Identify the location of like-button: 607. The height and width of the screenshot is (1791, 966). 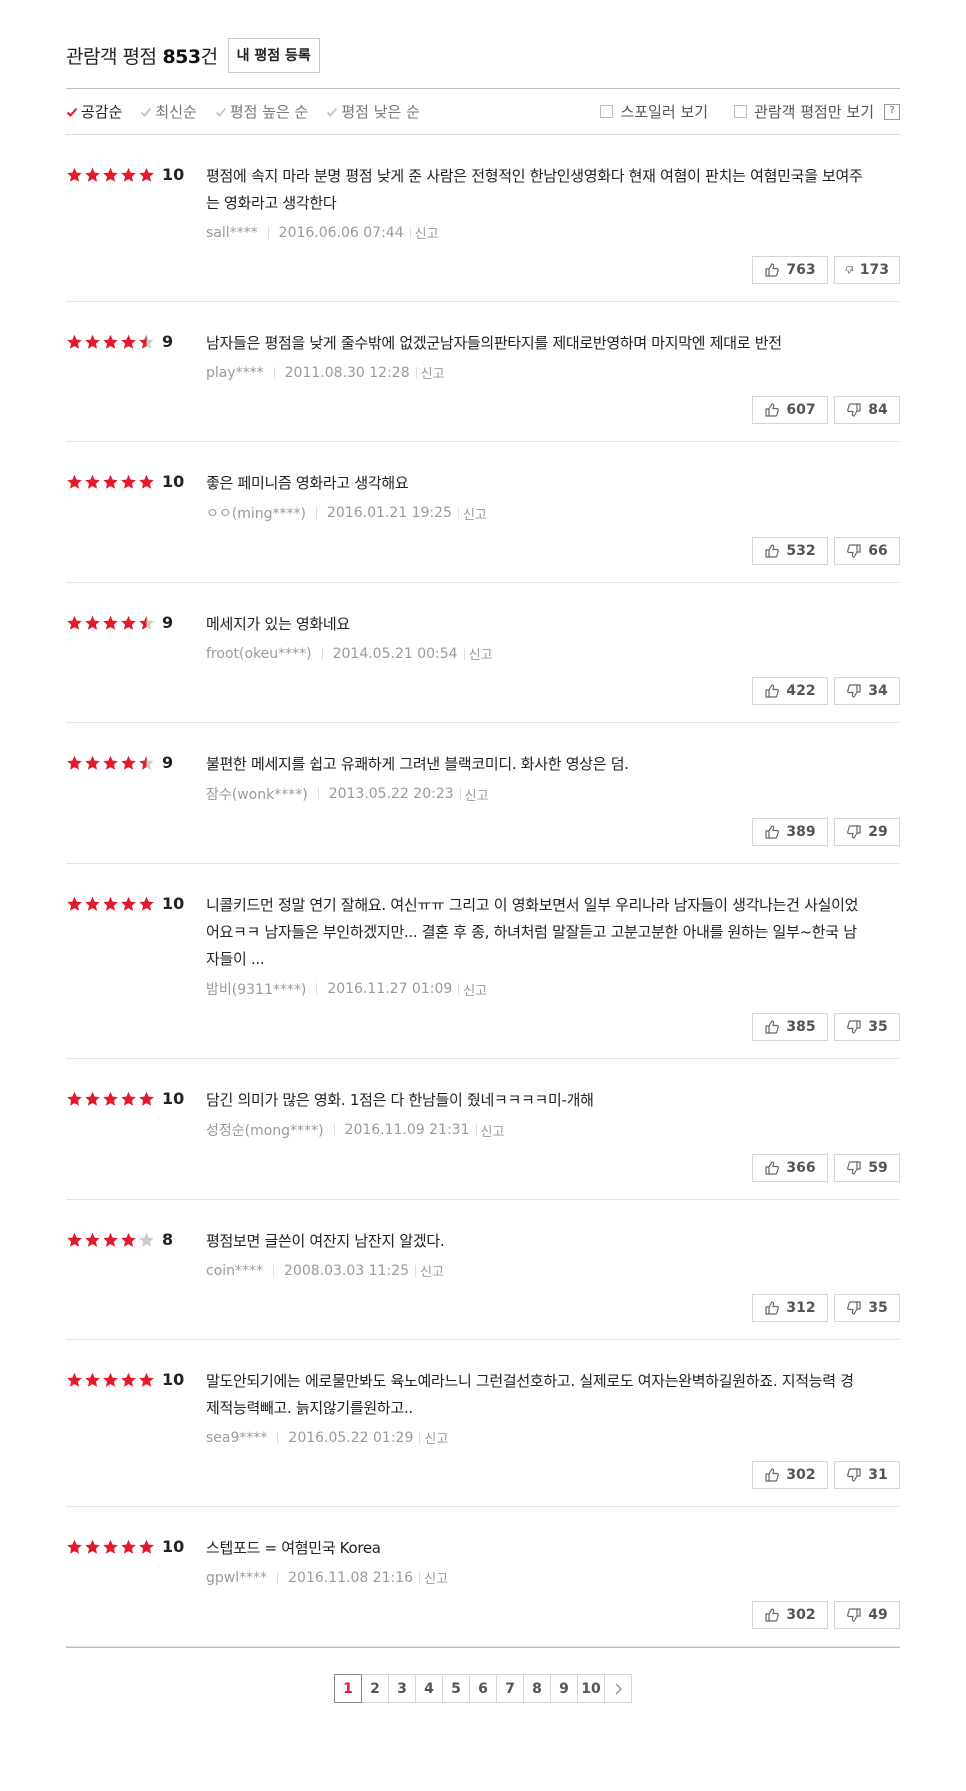
(790, 410).